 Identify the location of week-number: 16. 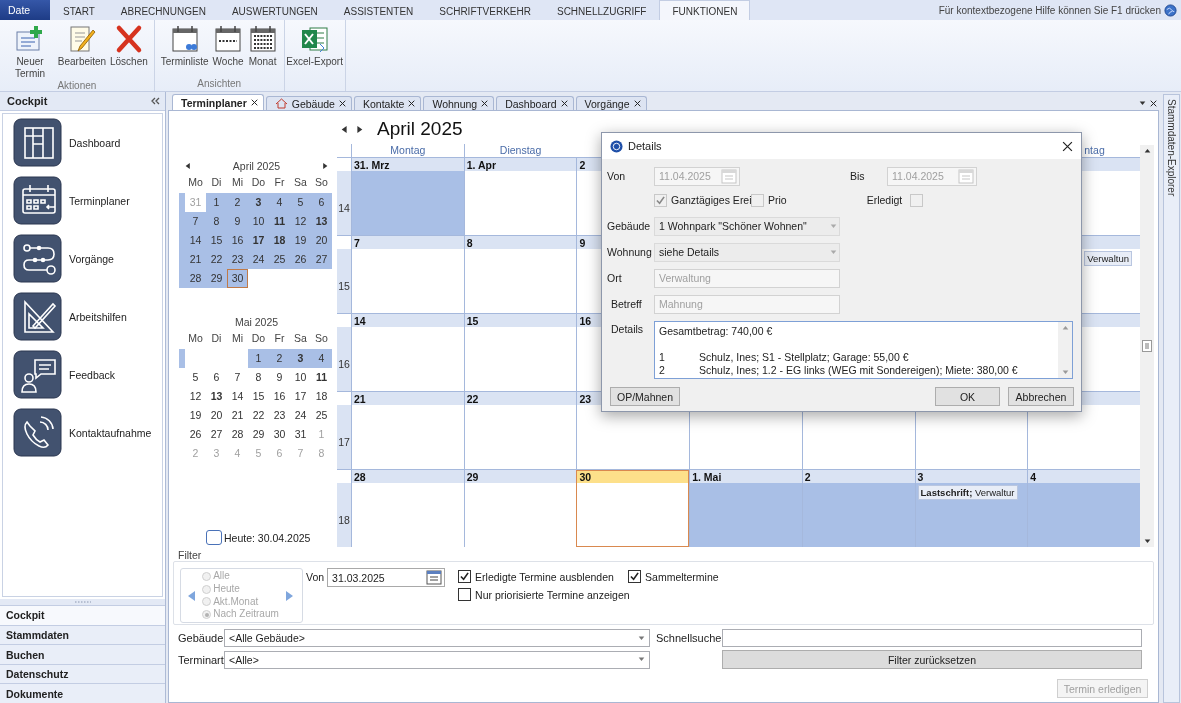
(344, 359).